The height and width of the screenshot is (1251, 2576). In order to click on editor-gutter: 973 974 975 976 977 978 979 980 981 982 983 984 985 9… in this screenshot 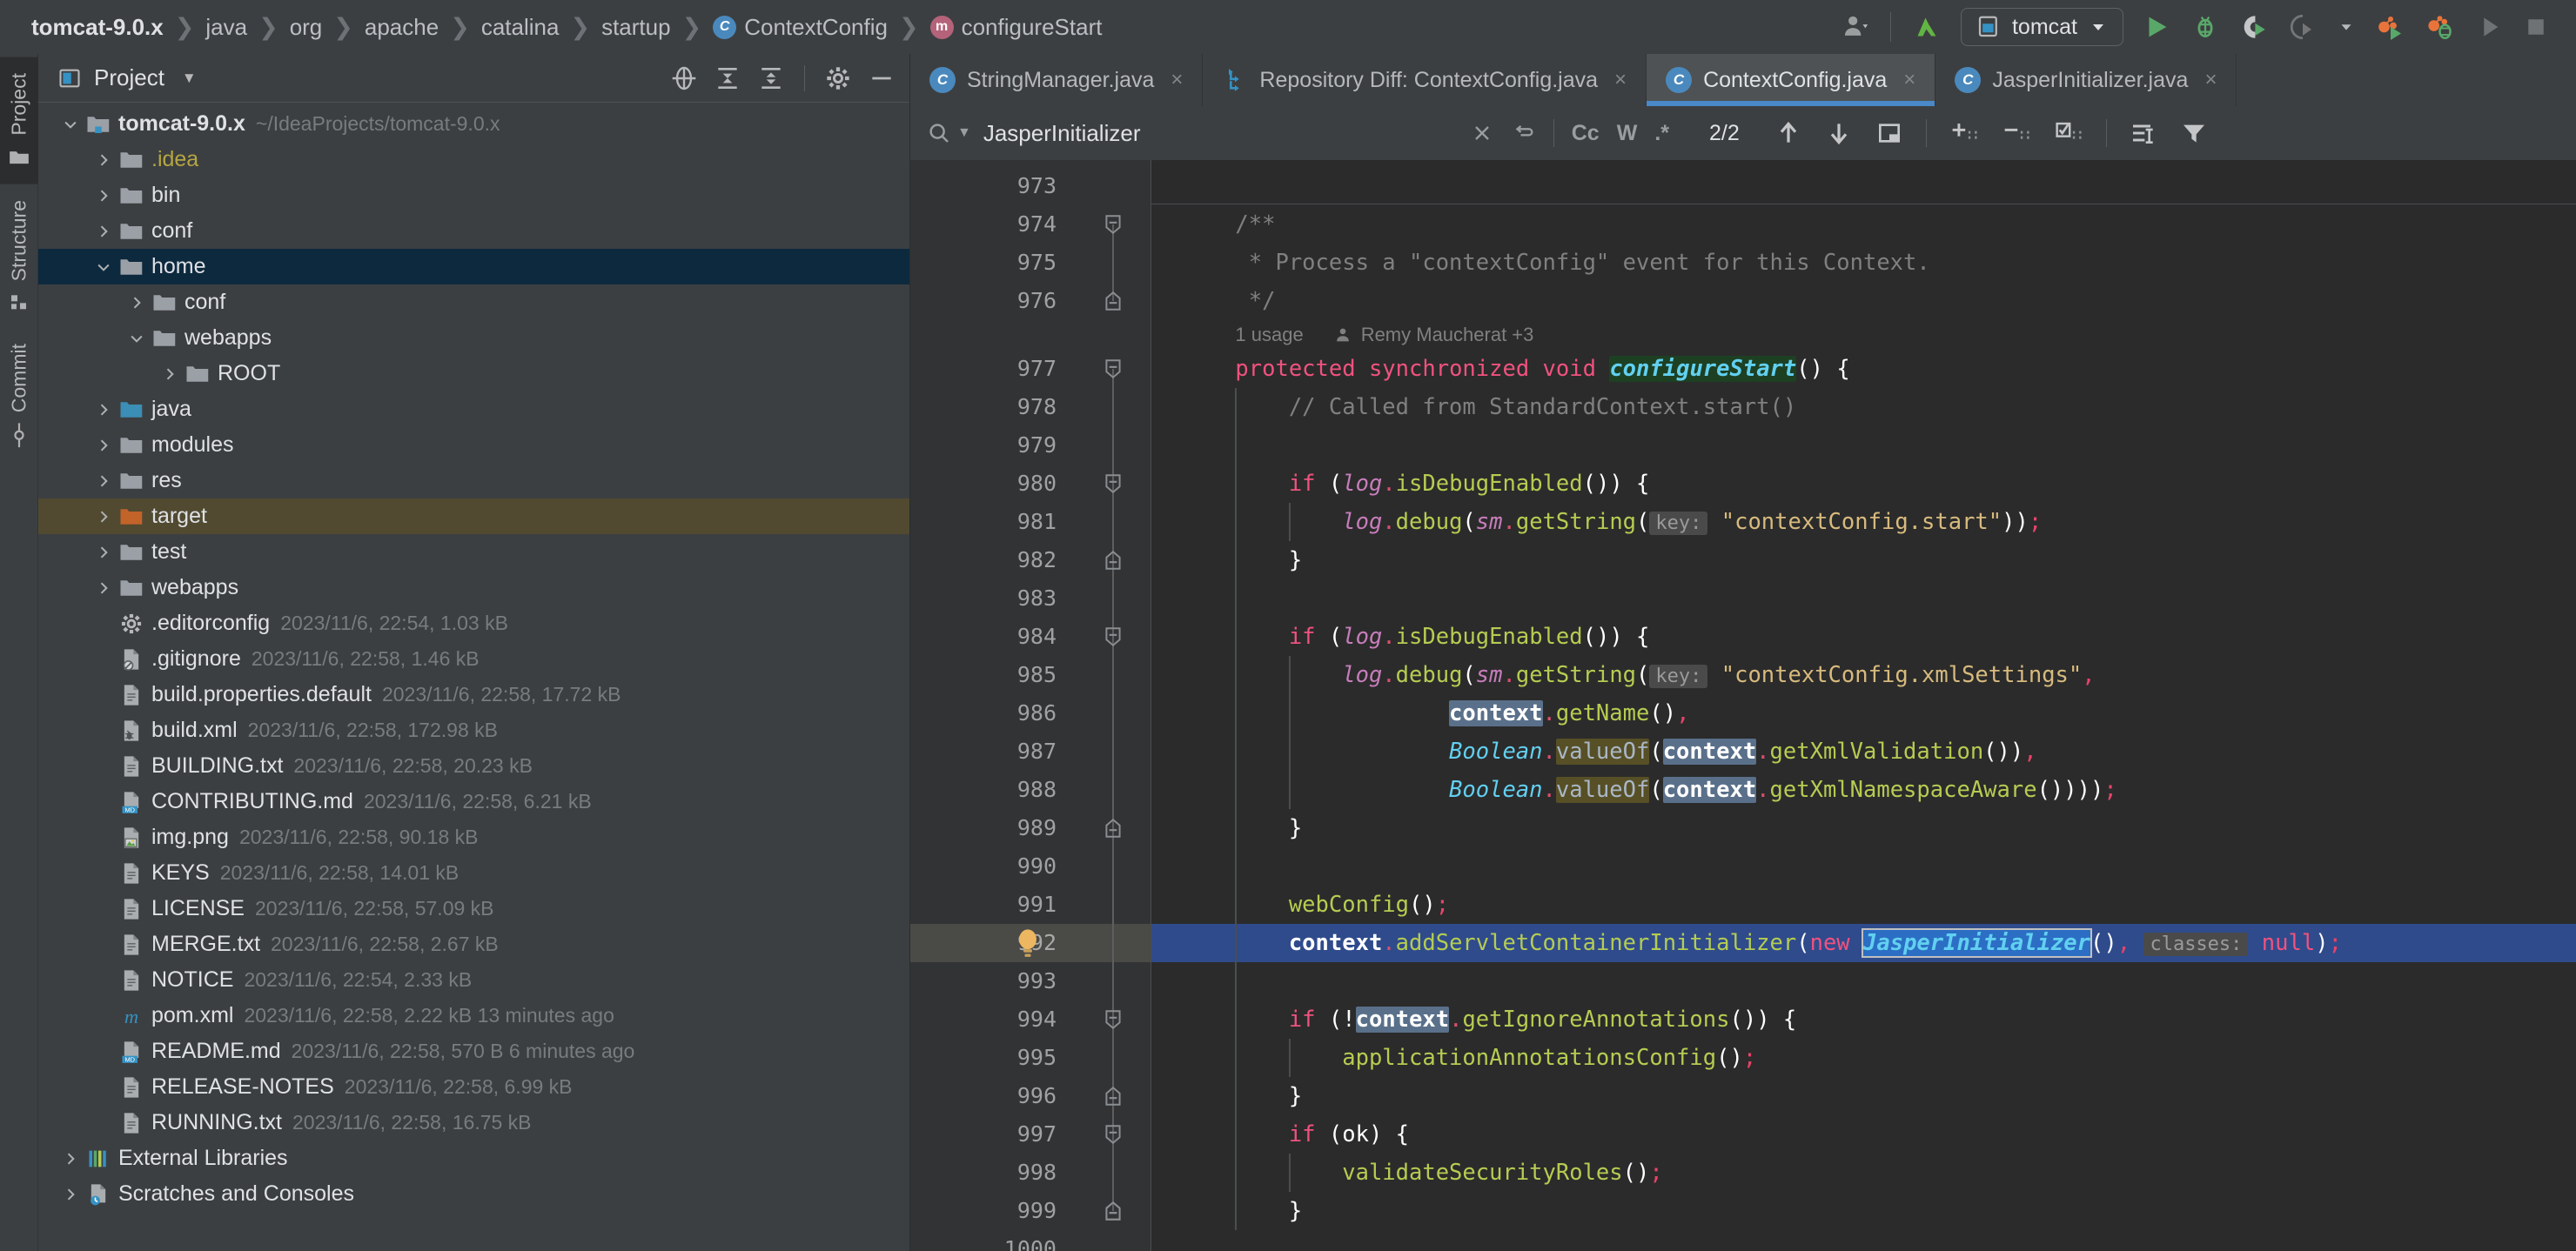, I will do `click(993, 705)`.